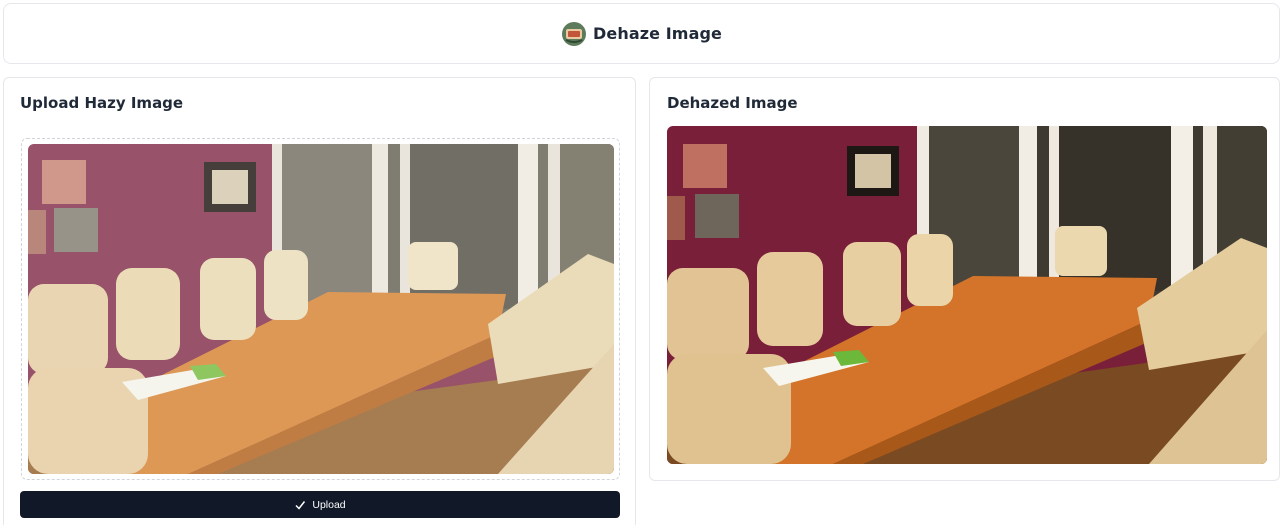 The height and width of the screenshot is (525, 1280). I want to click on check-icon, so click(300, 505).